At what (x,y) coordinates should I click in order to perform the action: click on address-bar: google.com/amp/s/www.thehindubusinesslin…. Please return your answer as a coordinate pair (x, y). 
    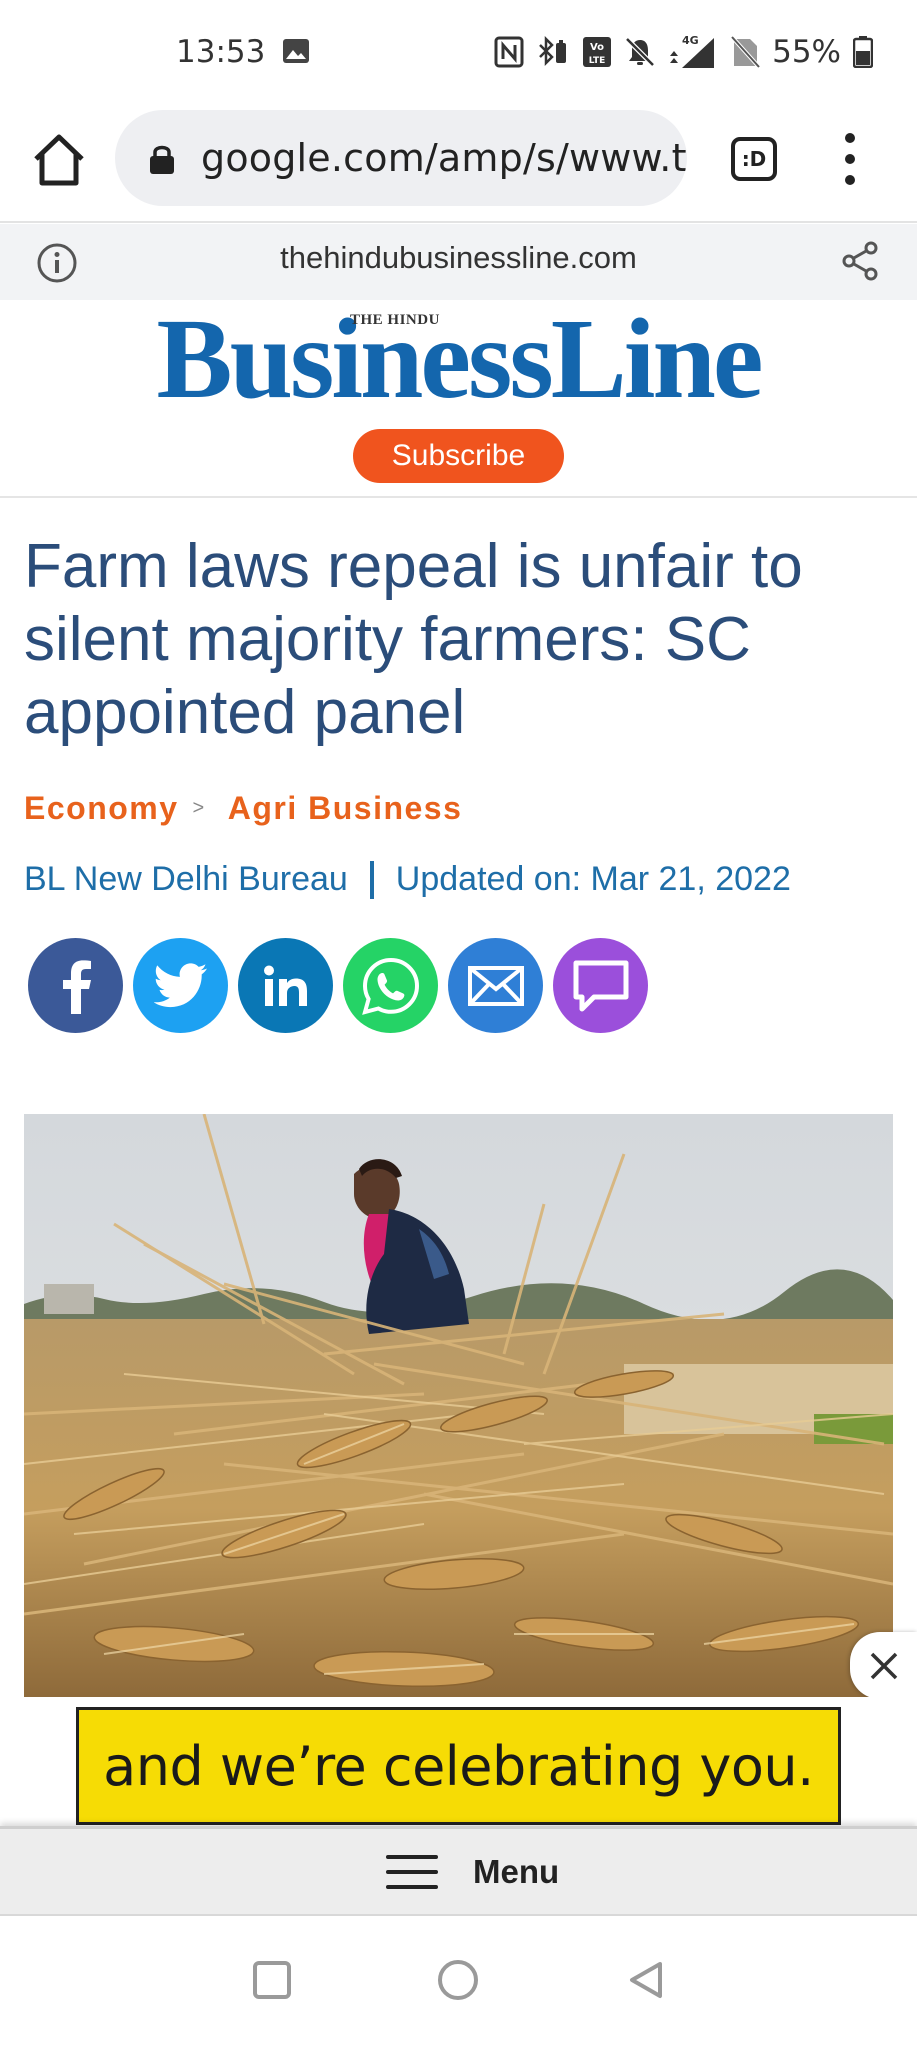
    Looking at the image, I should click on (401, 158).